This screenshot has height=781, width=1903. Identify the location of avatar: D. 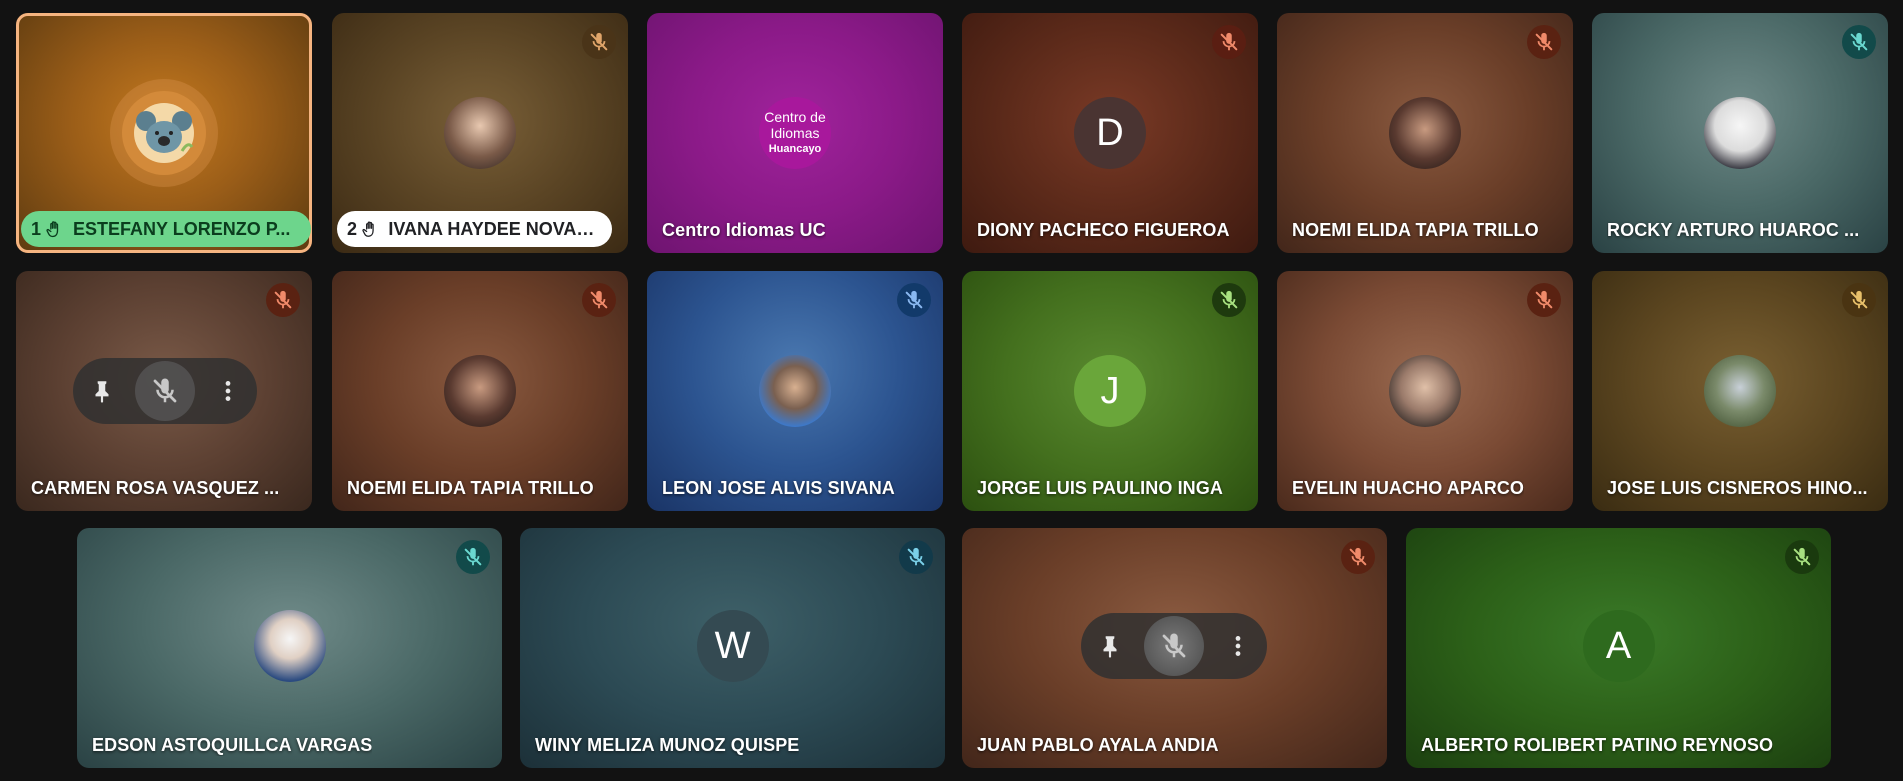
(1110, 133).